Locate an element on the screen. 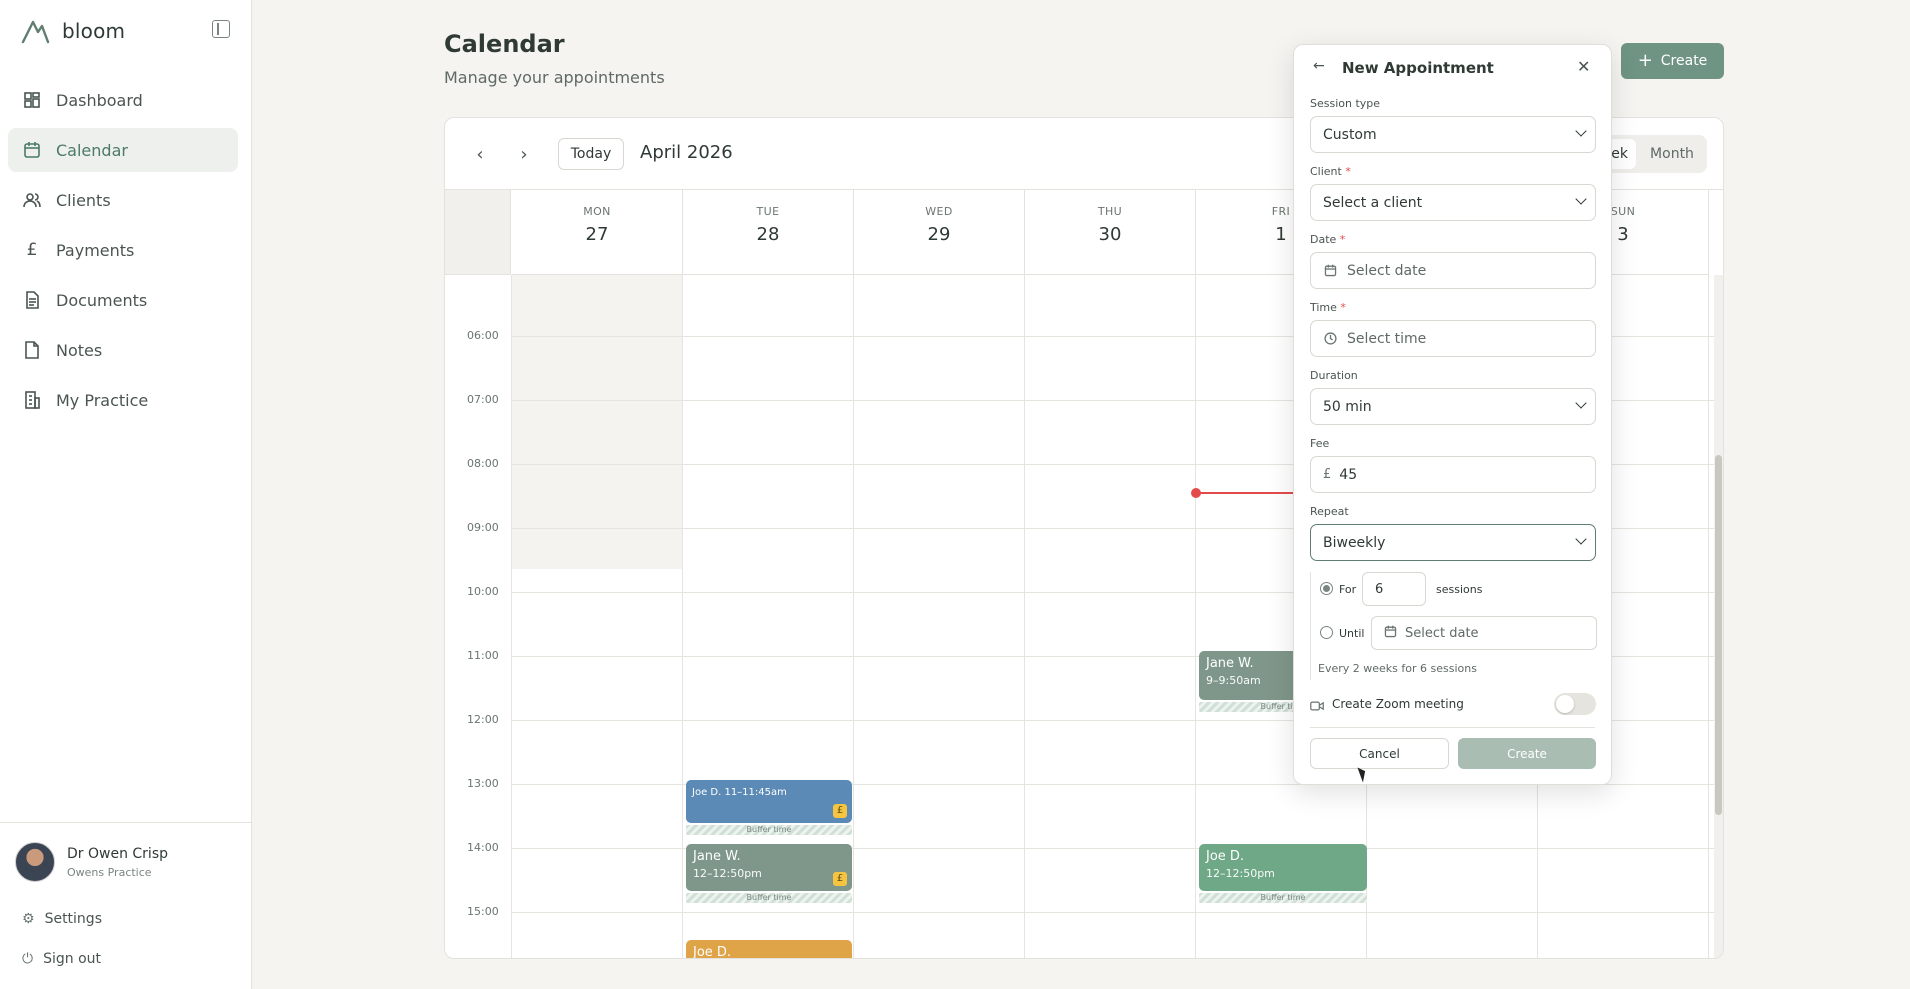  sidebar-item-calendar: Calendar is located at coordinates (123, 150).